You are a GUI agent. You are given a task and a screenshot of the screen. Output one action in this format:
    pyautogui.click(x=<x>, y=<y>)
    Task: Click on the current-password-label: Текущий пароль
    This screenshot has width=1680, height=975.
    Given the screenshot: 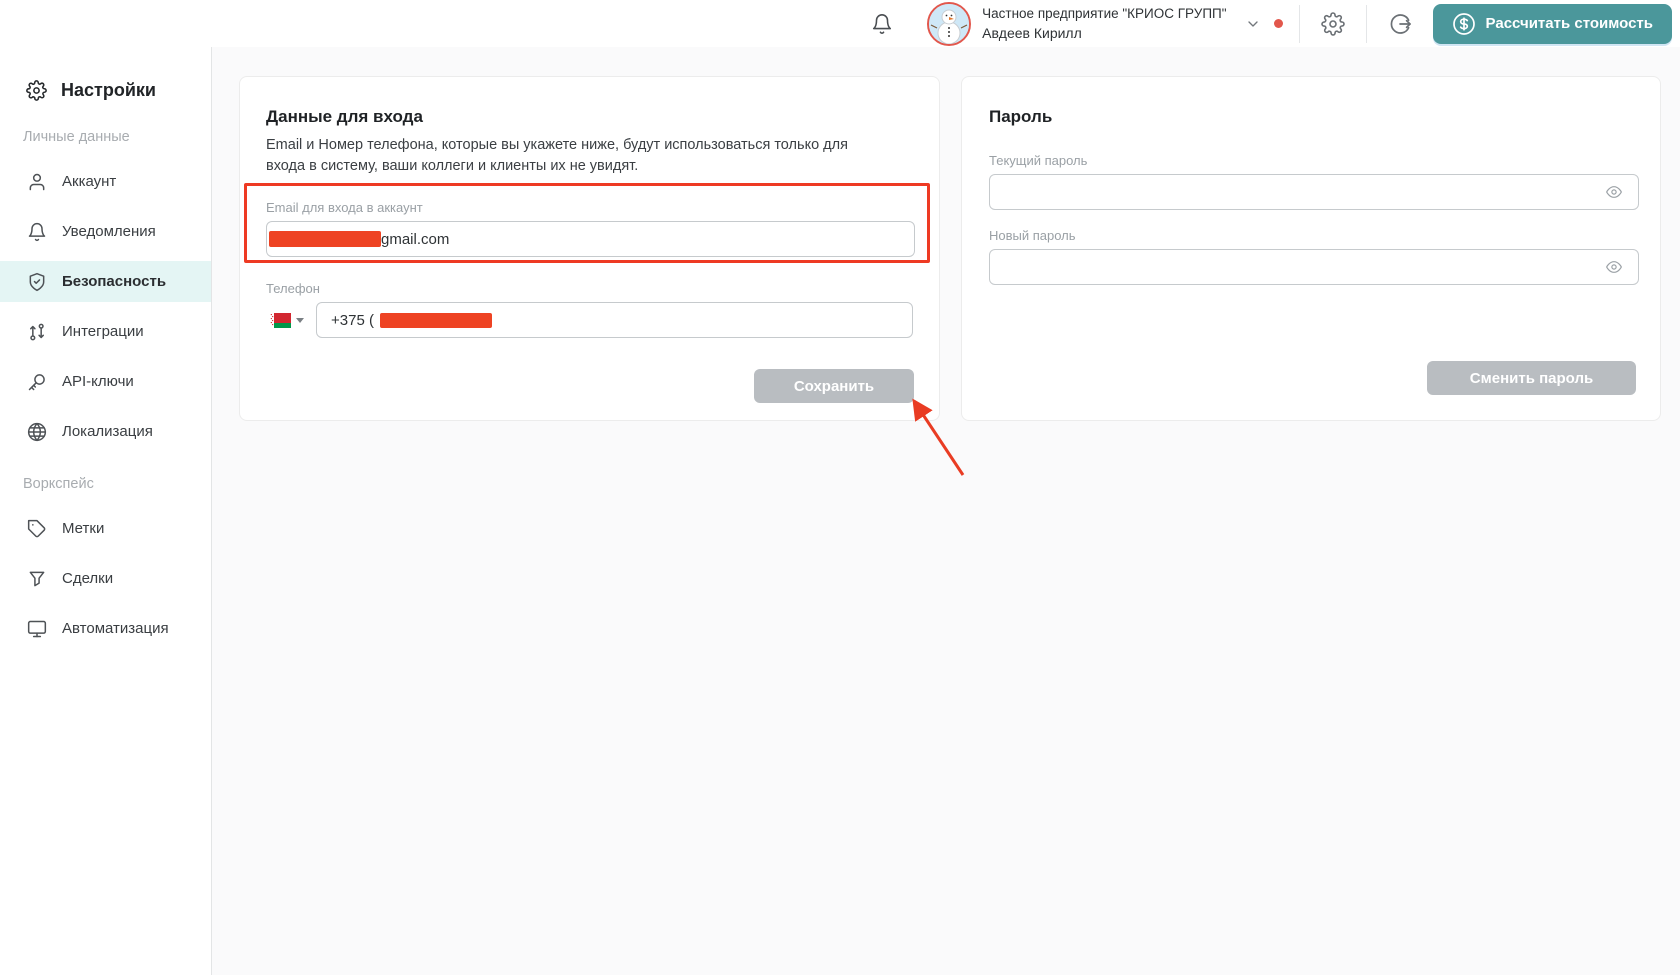 What is the action you would take?
    pyautogui.click(x=1038, y=160)
    